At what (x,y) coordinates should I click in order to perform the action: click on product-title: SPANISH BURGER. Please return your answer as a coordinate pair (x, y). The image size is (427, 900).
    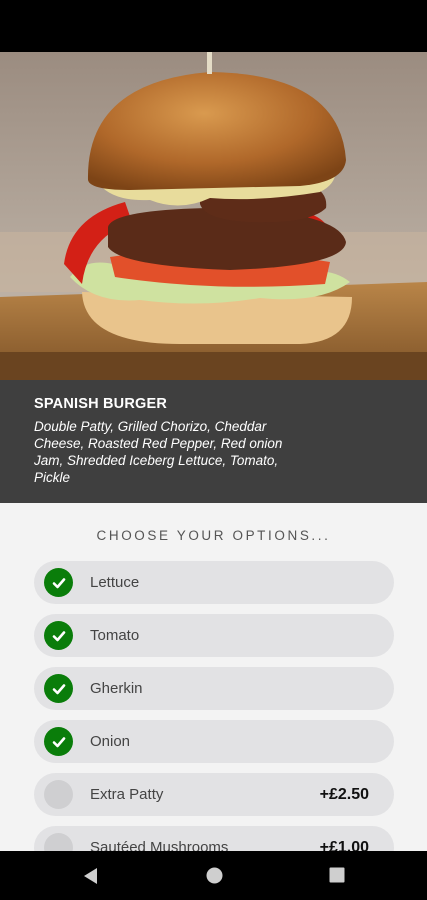
    Looking at the image, I should click on (101, 404).